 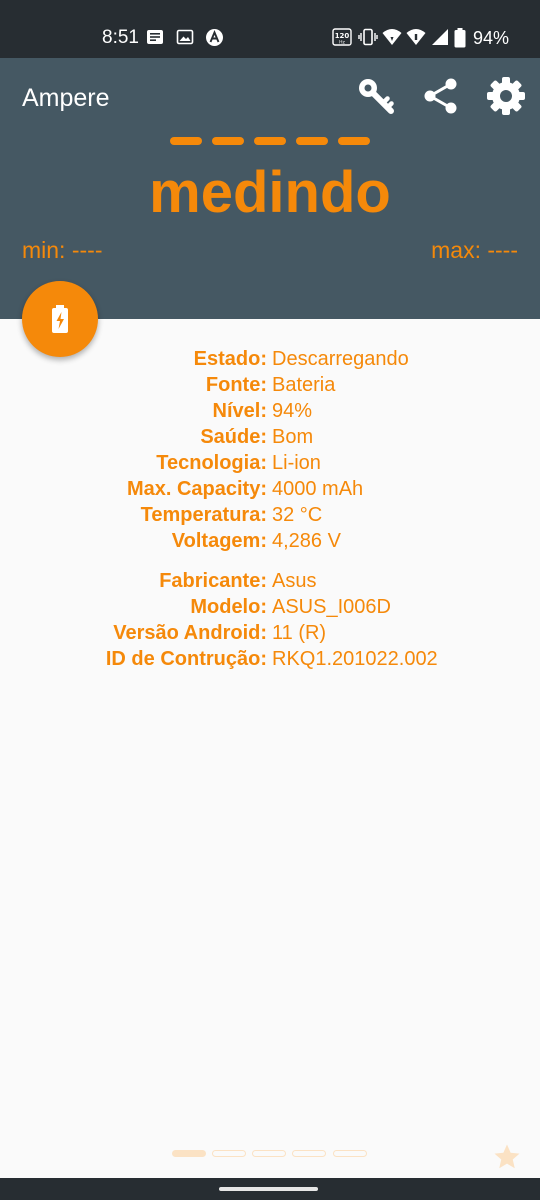 What do you see at coordinates (219, 541) in the screenshot?
I see `info-label: Voltagem:` at bounding box center [219, 541].